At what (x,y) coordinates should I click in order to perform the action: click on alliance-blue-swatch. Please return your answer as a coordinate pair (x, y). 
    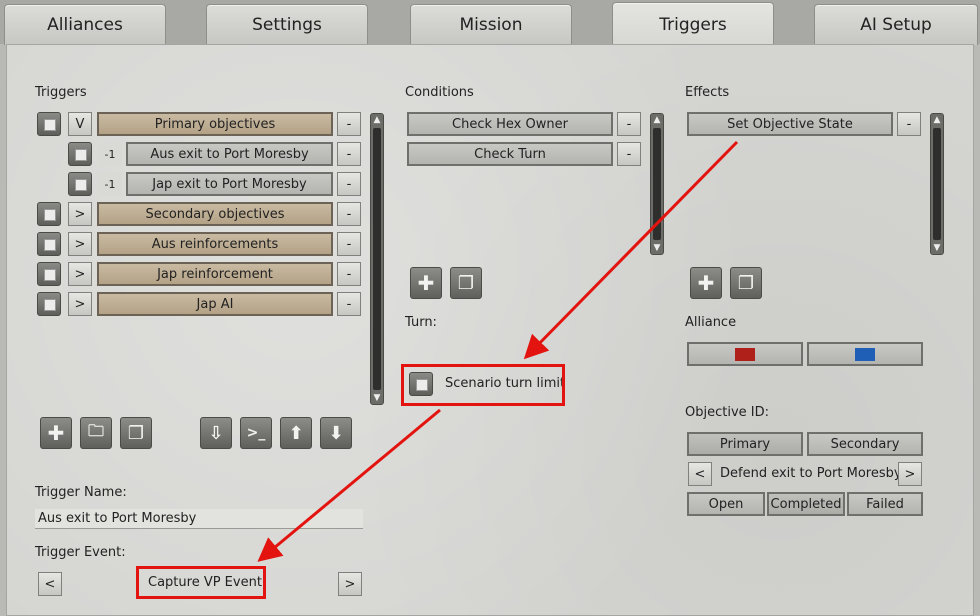
    Looking at the image, I should click on (865, 354).